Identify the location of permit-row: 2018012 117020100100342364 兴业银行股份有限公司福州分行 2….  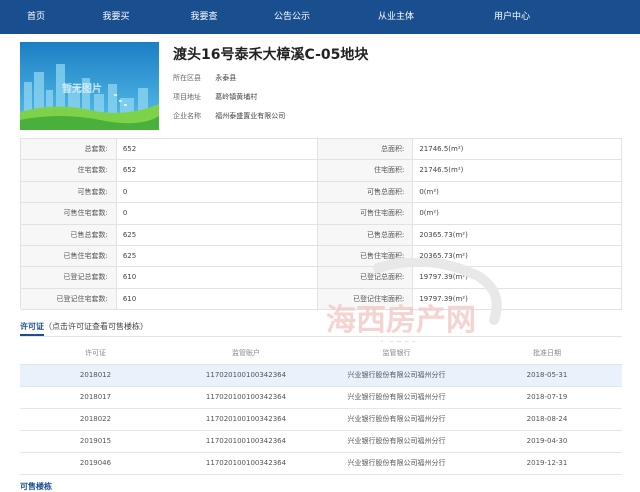
(321, 375).